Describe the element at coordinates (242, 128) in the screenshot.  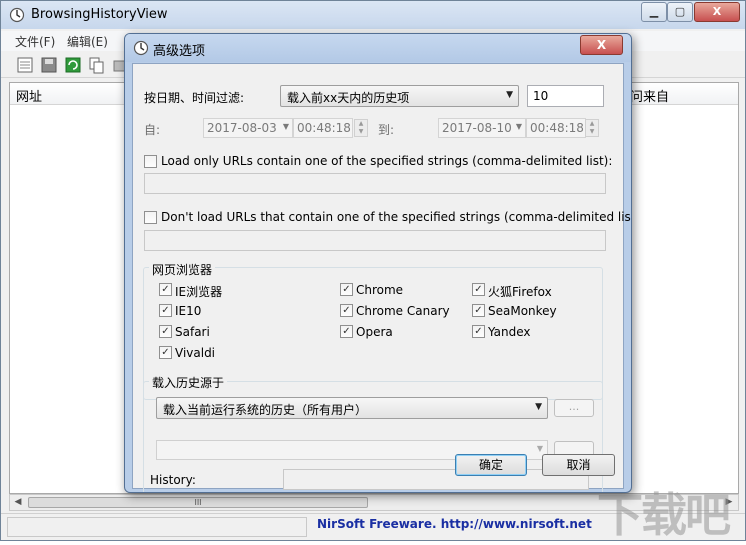
I see `from-date-value: 2017-08-03` at that location.